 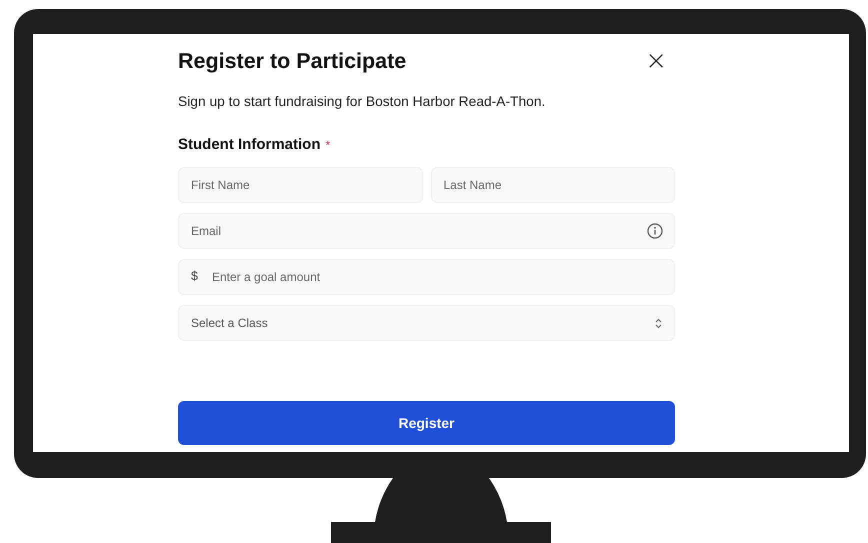 What do you see at coordinates (658, 323) in the screenshot?
I see `chevron-up-down-icon` at bounding box center [658, 323].